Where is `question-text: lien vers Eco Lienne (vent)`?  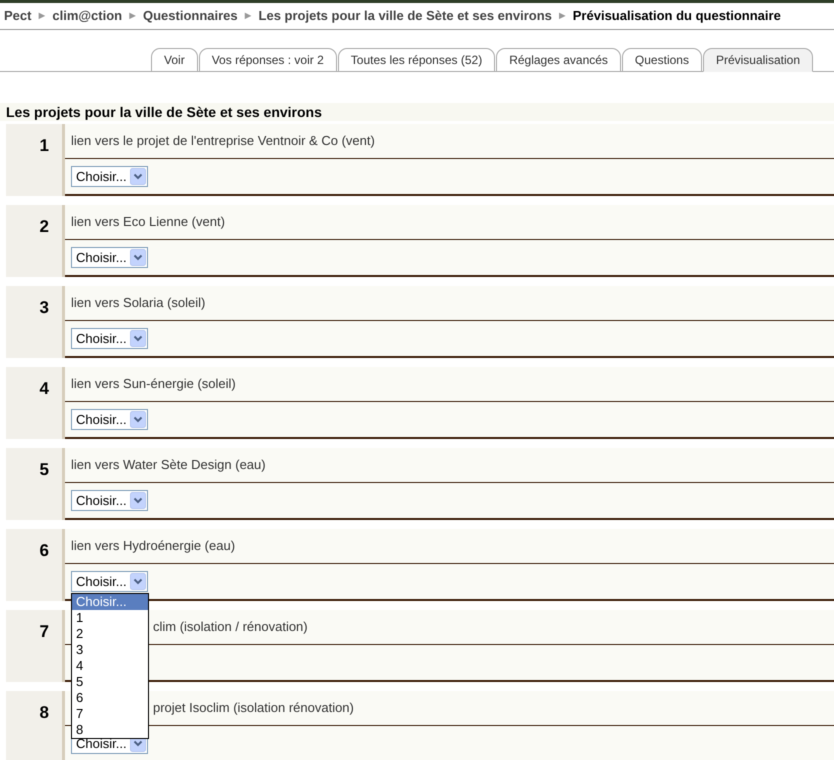
question-text: lien vers Eco Lienne (vent) is located at coordinates (148, 222).